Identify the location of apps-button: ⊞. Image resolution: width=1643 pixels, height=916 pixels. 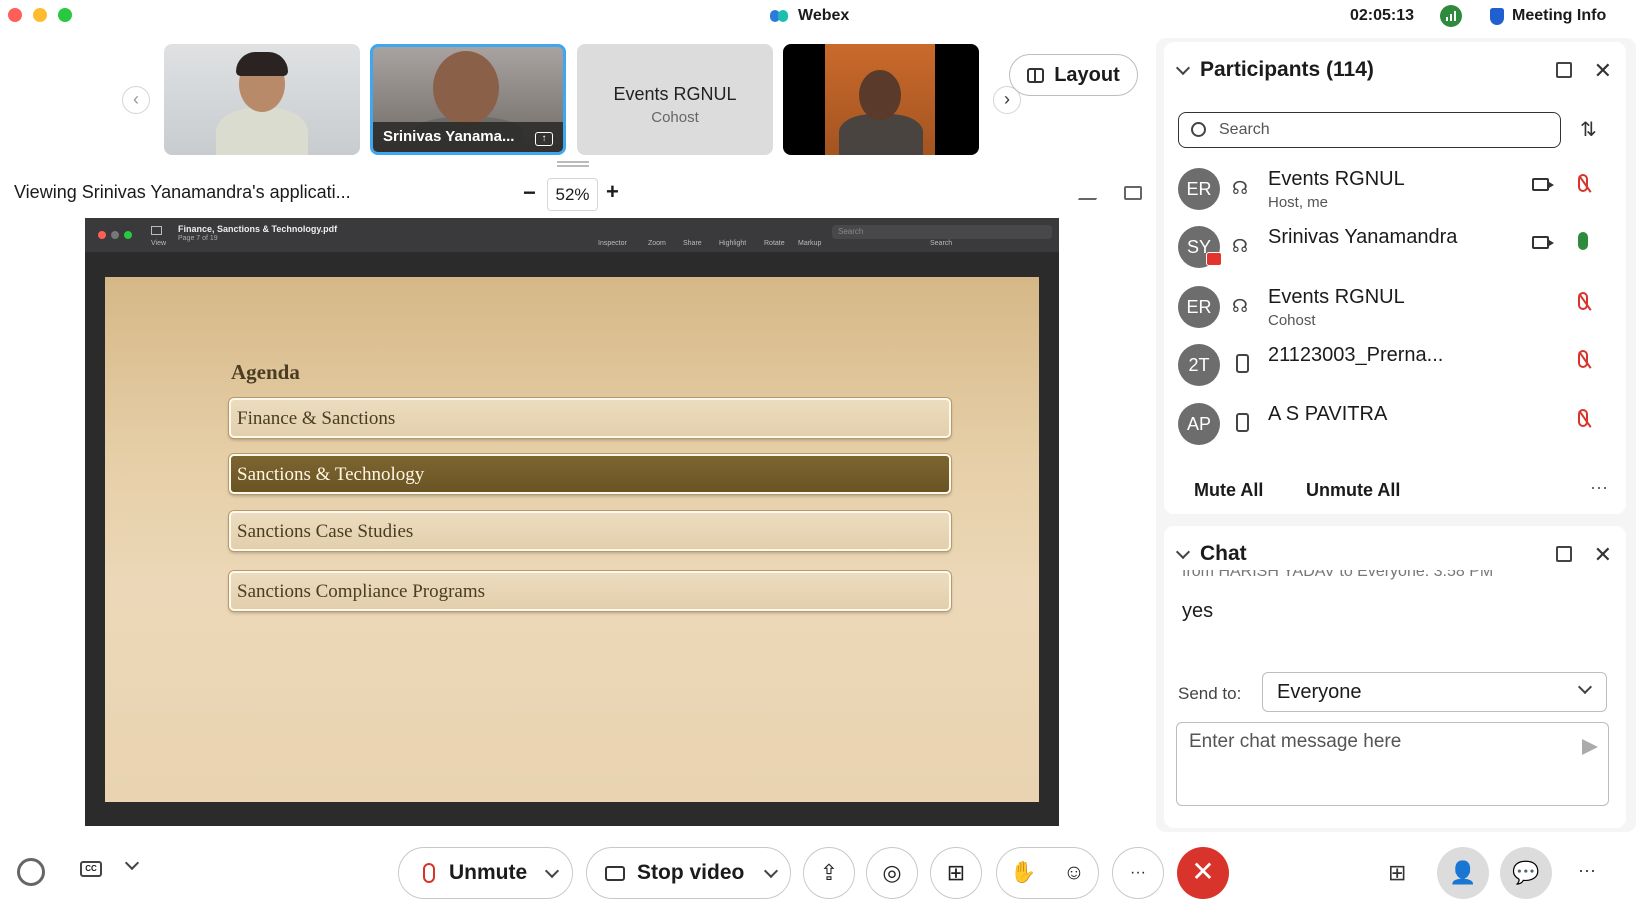
(956, 873).